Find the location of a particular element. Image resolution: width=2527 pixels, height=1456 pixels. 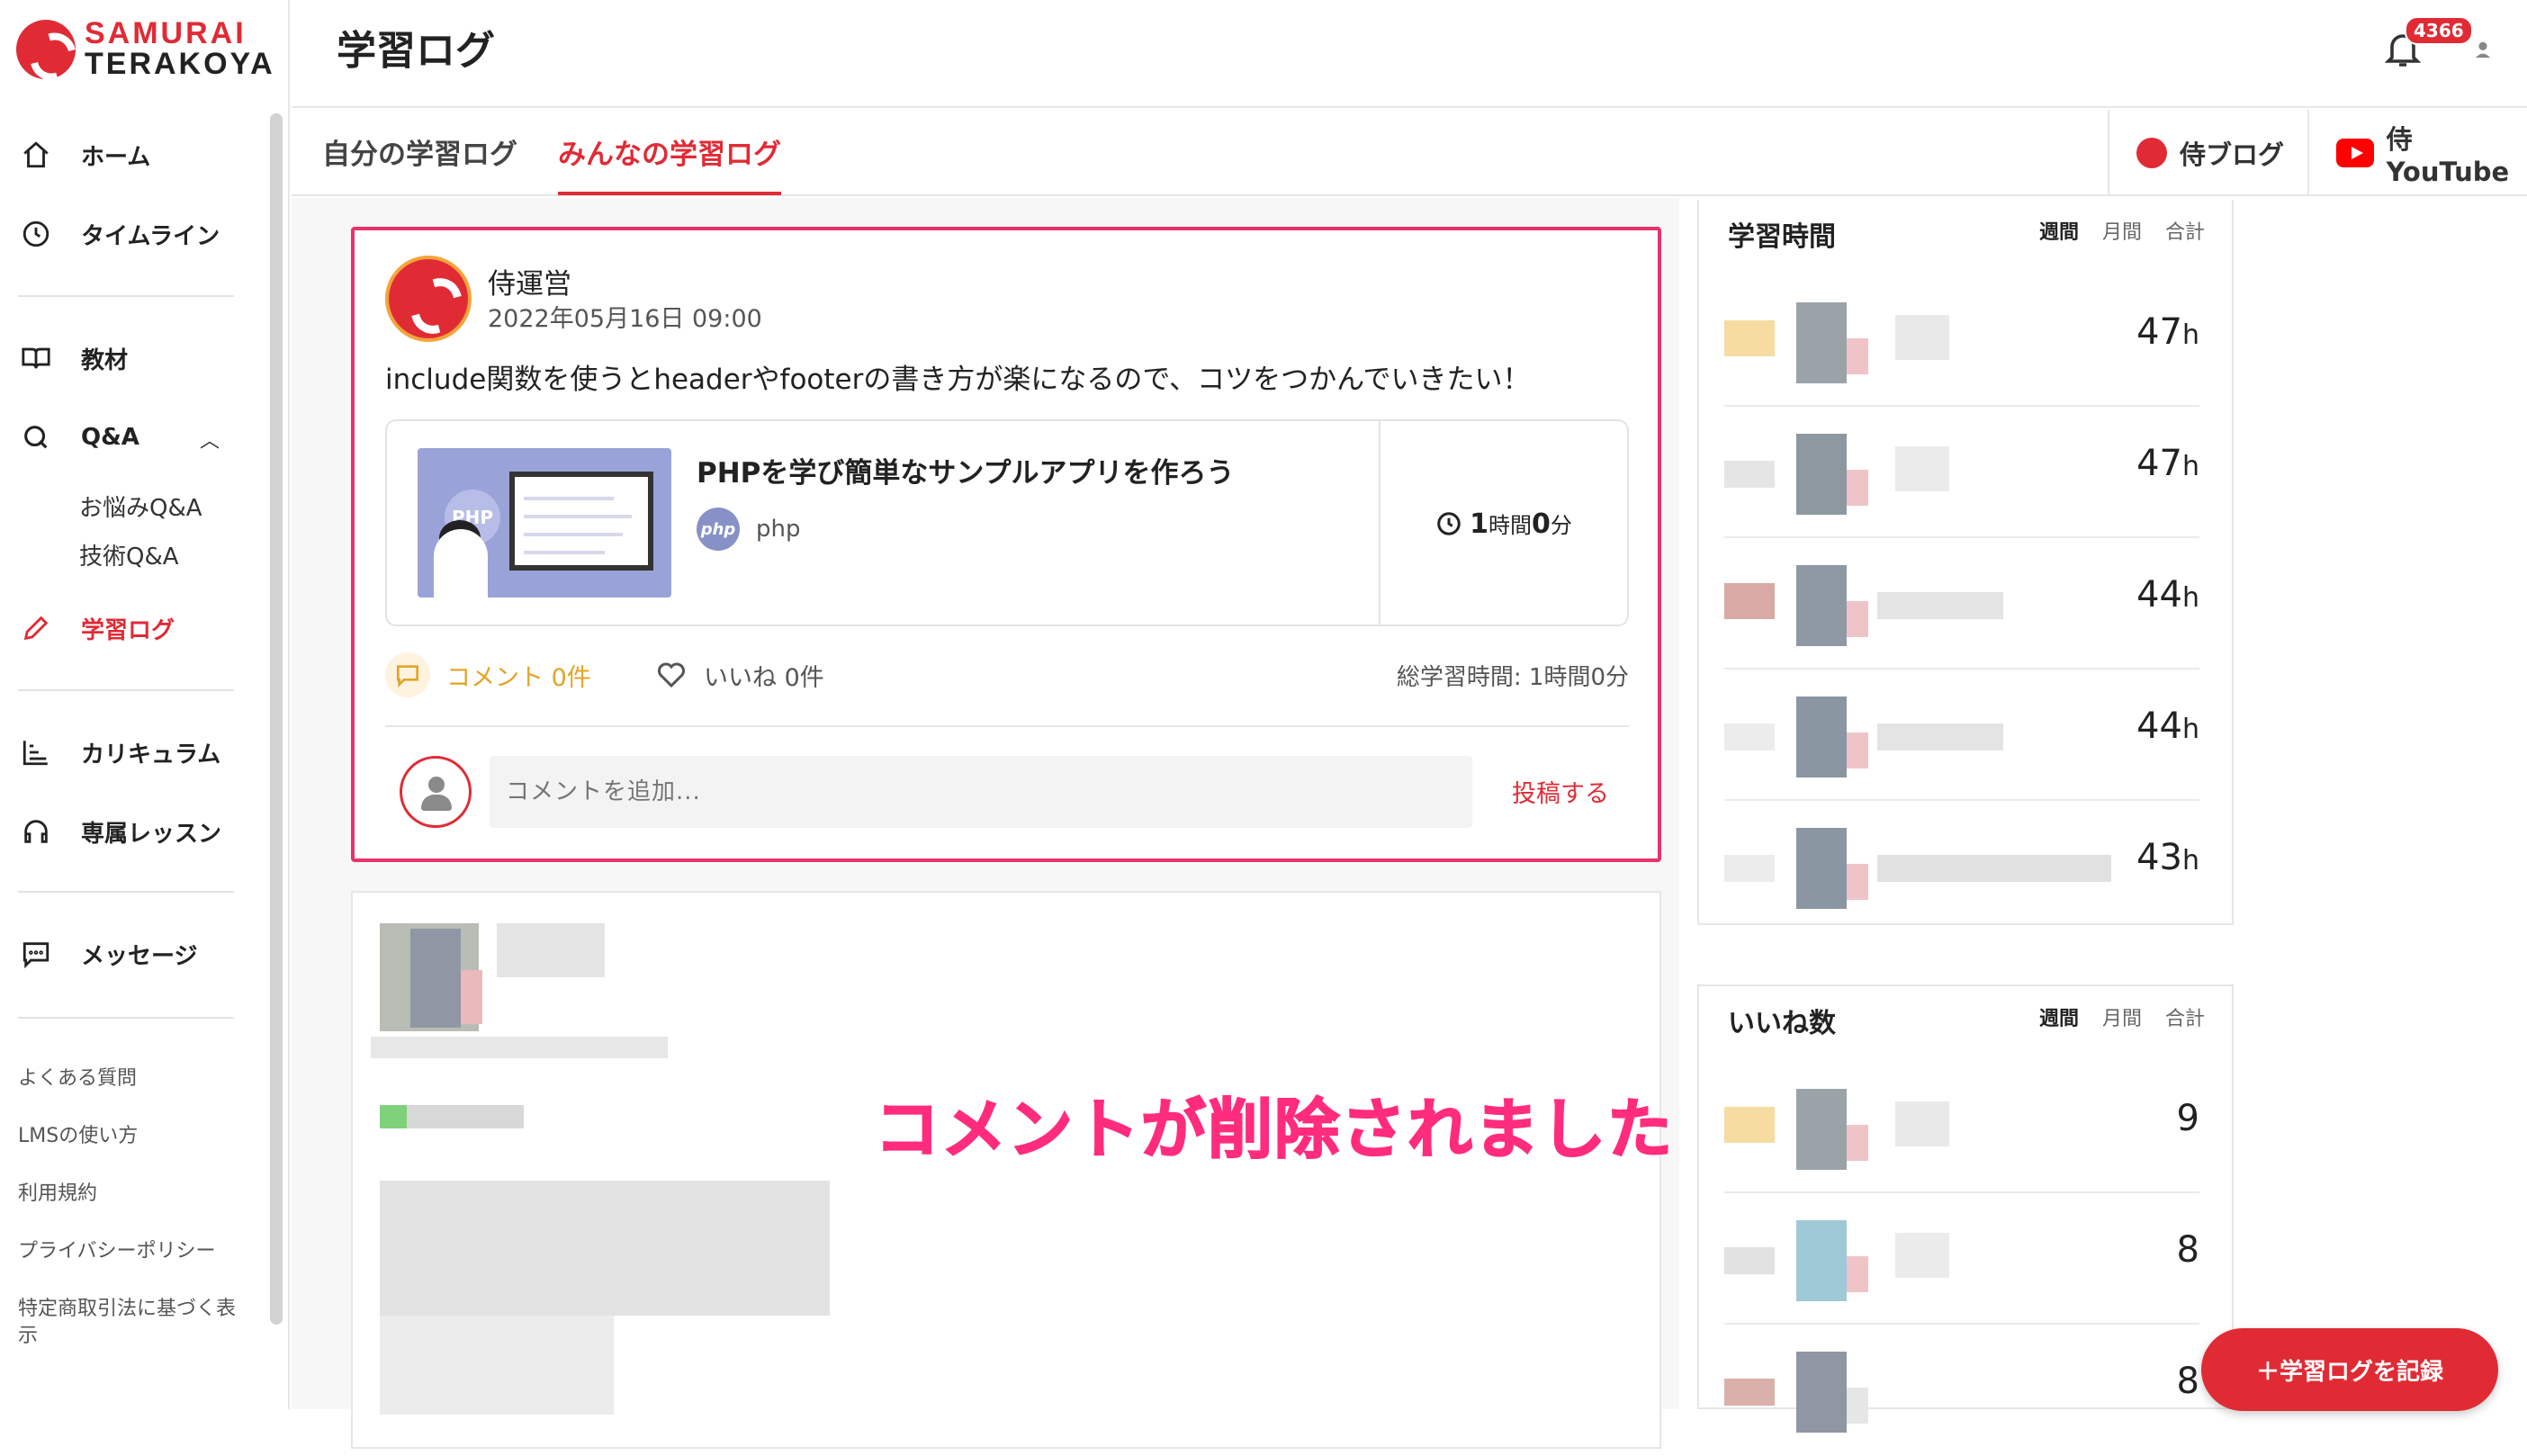

samurai-blog-link: 侍ブログ is located at coordinates (2207, 153).